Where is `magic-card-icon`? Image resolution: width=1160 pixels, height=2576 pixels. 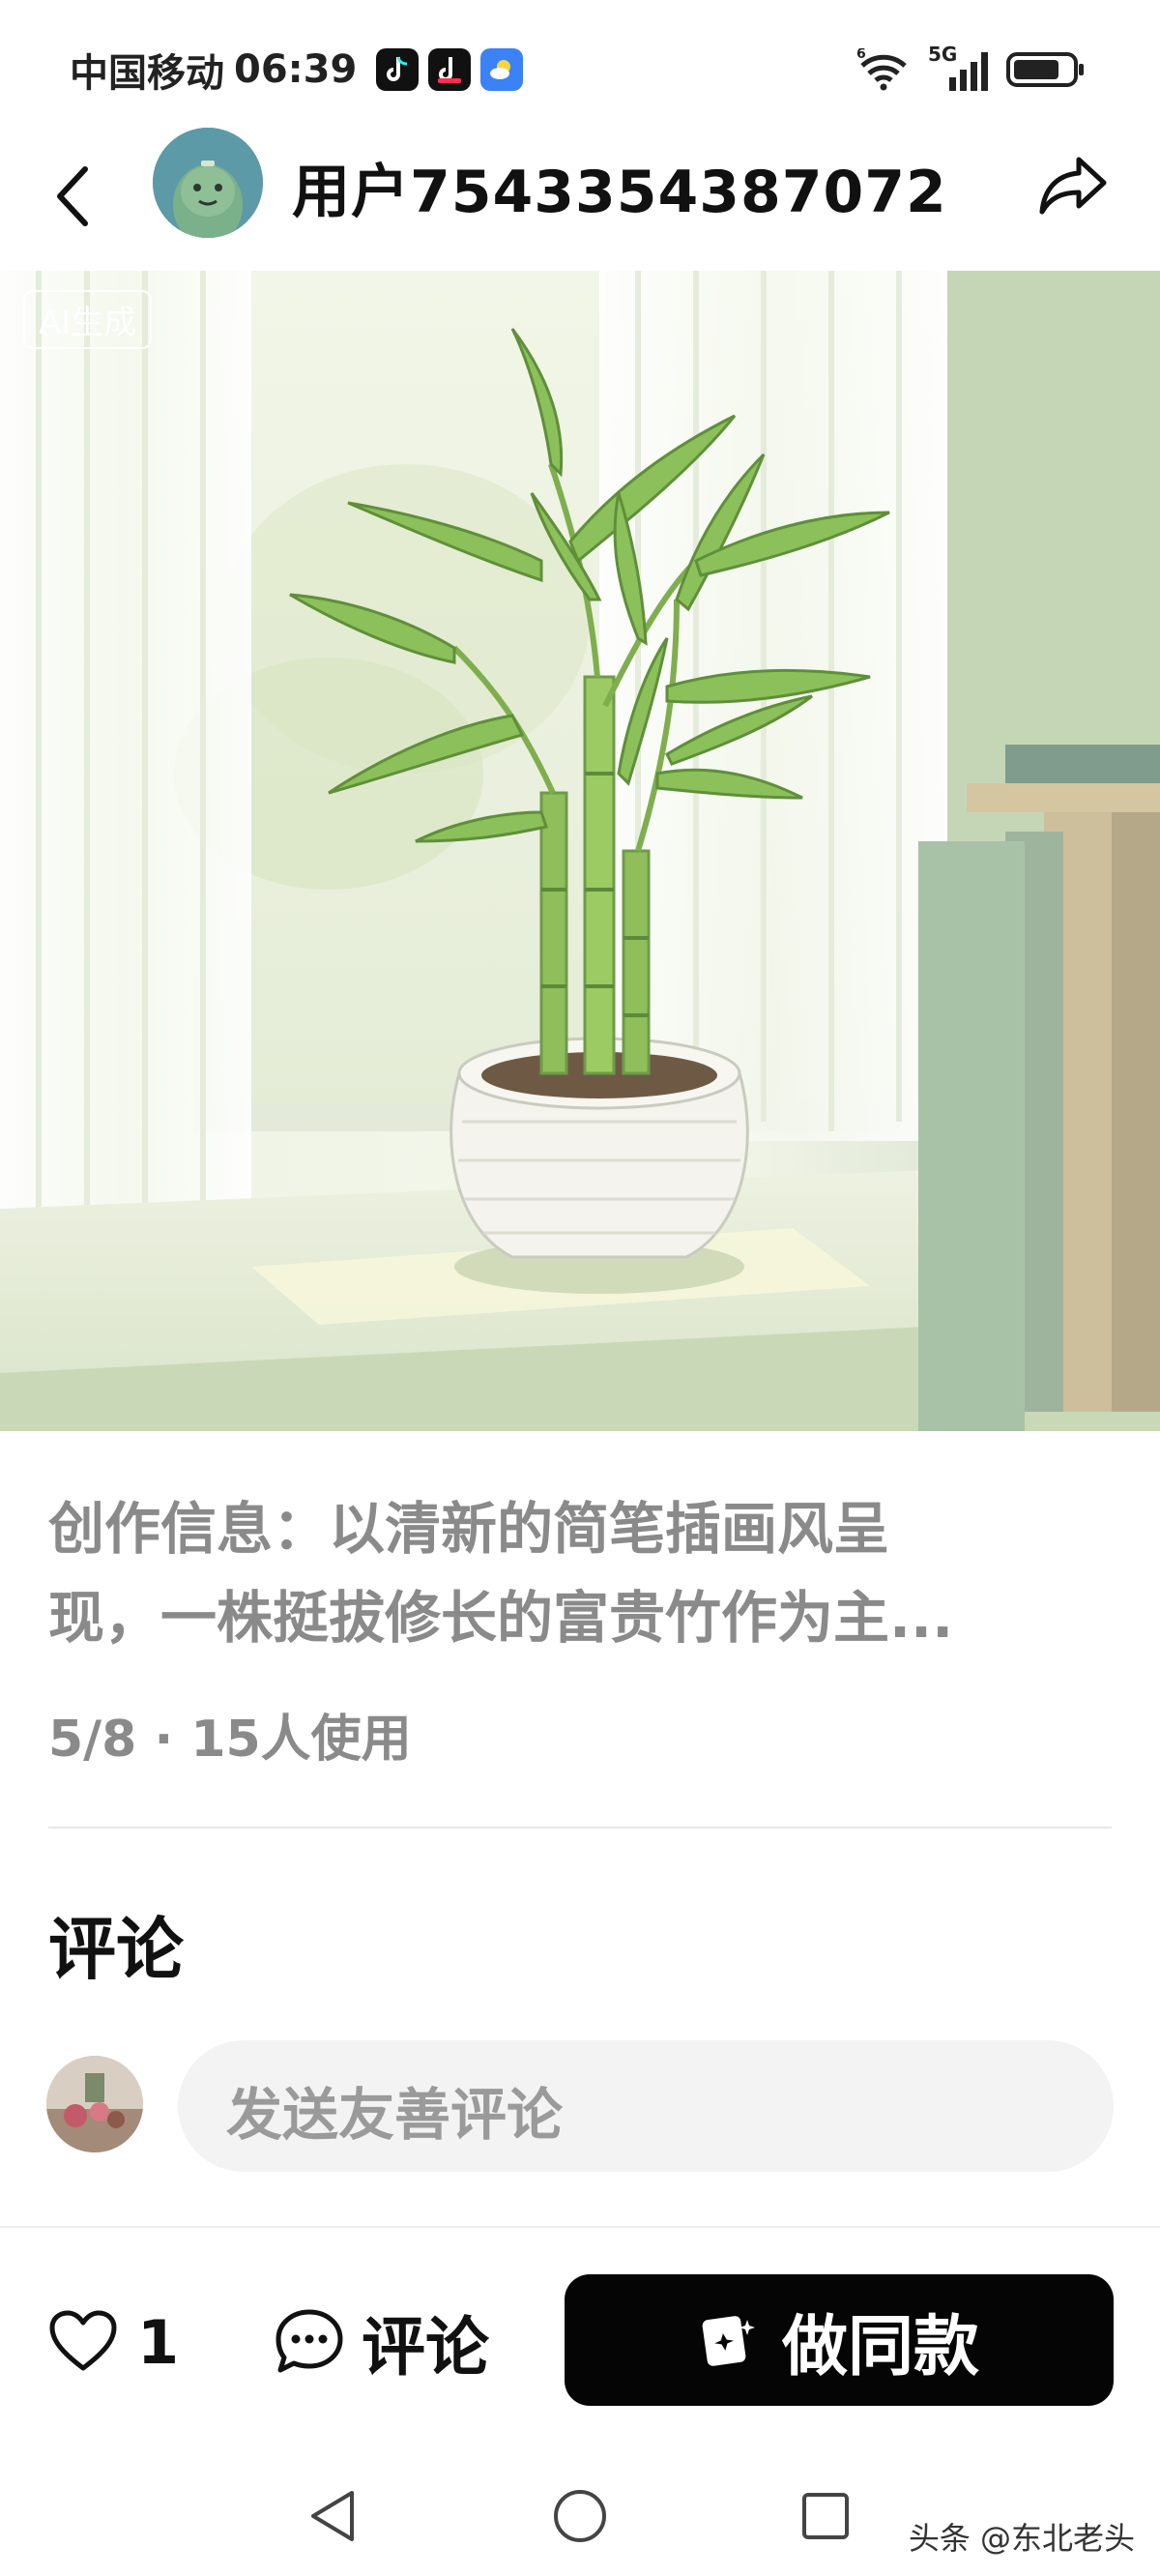 magic-card-icon is located at coordinates (728, 2341).